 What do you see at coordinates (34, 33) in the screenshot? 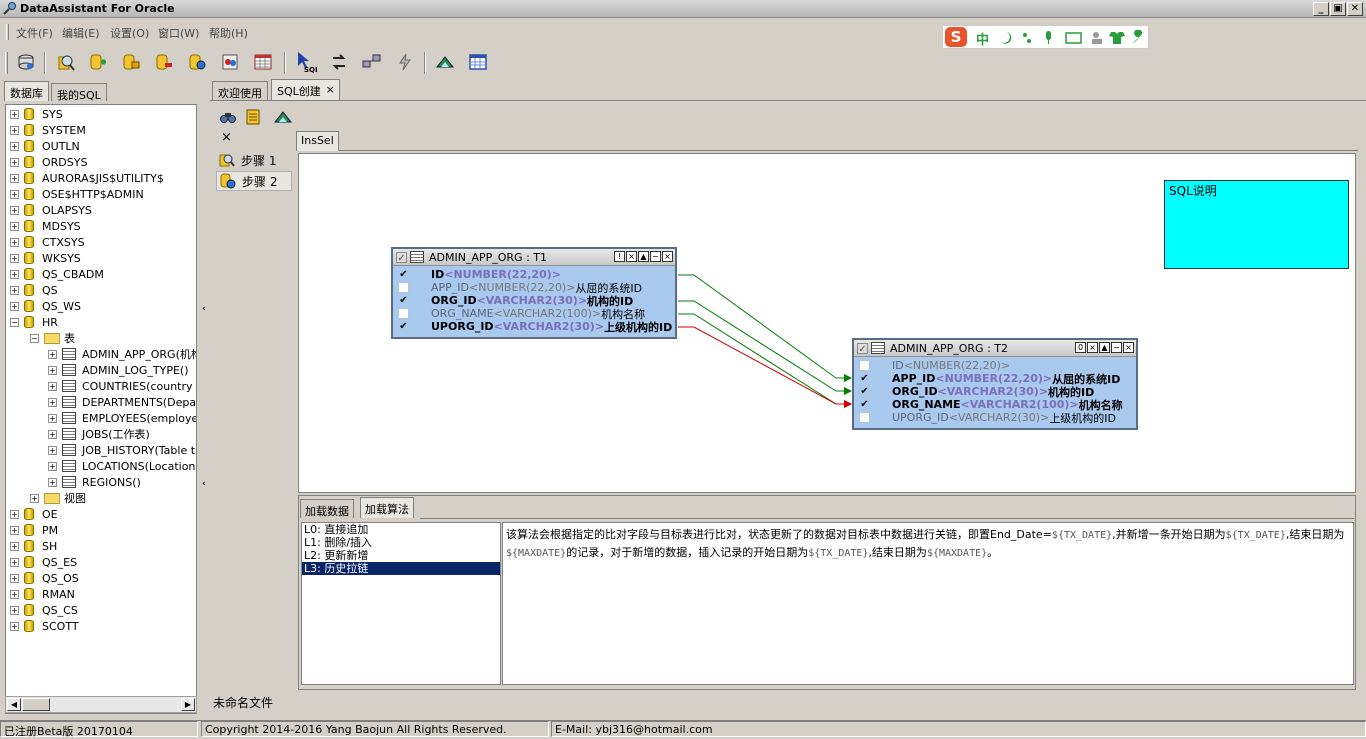
I see `menu-file: 文件(F)` at bounding box center [34, 33].